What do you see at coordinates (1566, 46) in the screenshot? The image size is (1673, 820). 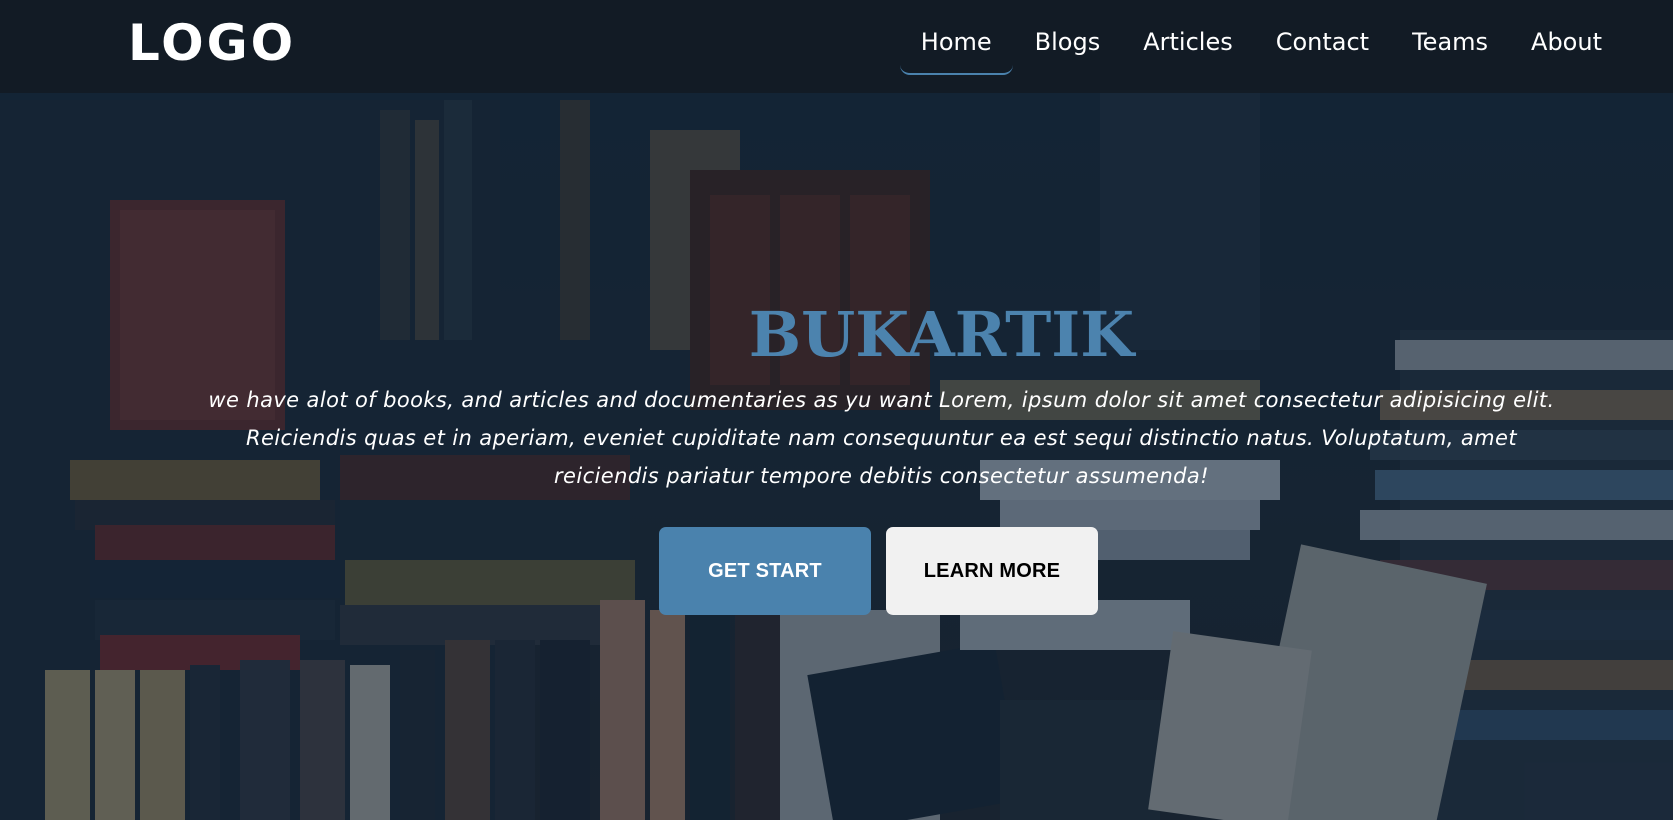 I see `nav-about: About` at bounding box center [1566, 46].